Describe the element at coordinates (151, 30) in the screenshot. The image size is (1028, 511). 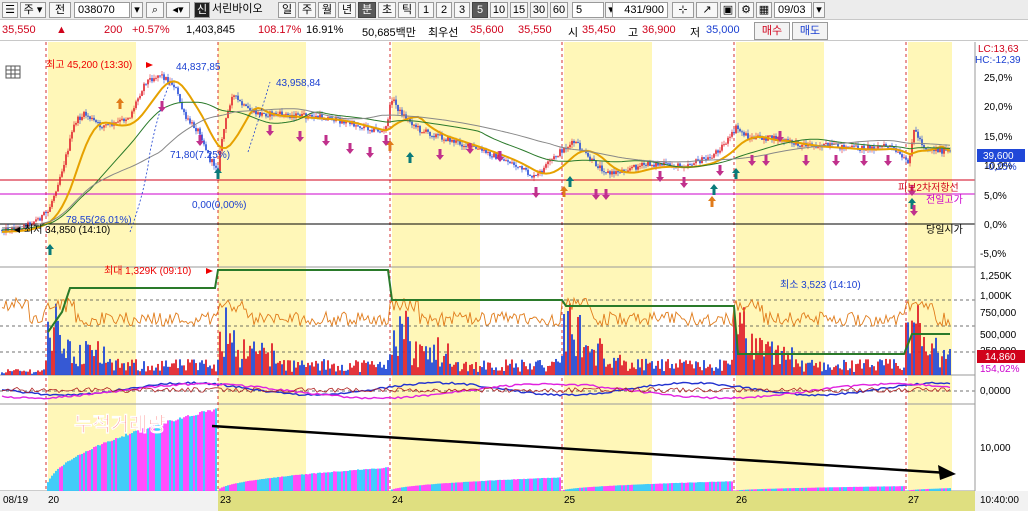
I see `price-change-pct: +0.57%` at that location.